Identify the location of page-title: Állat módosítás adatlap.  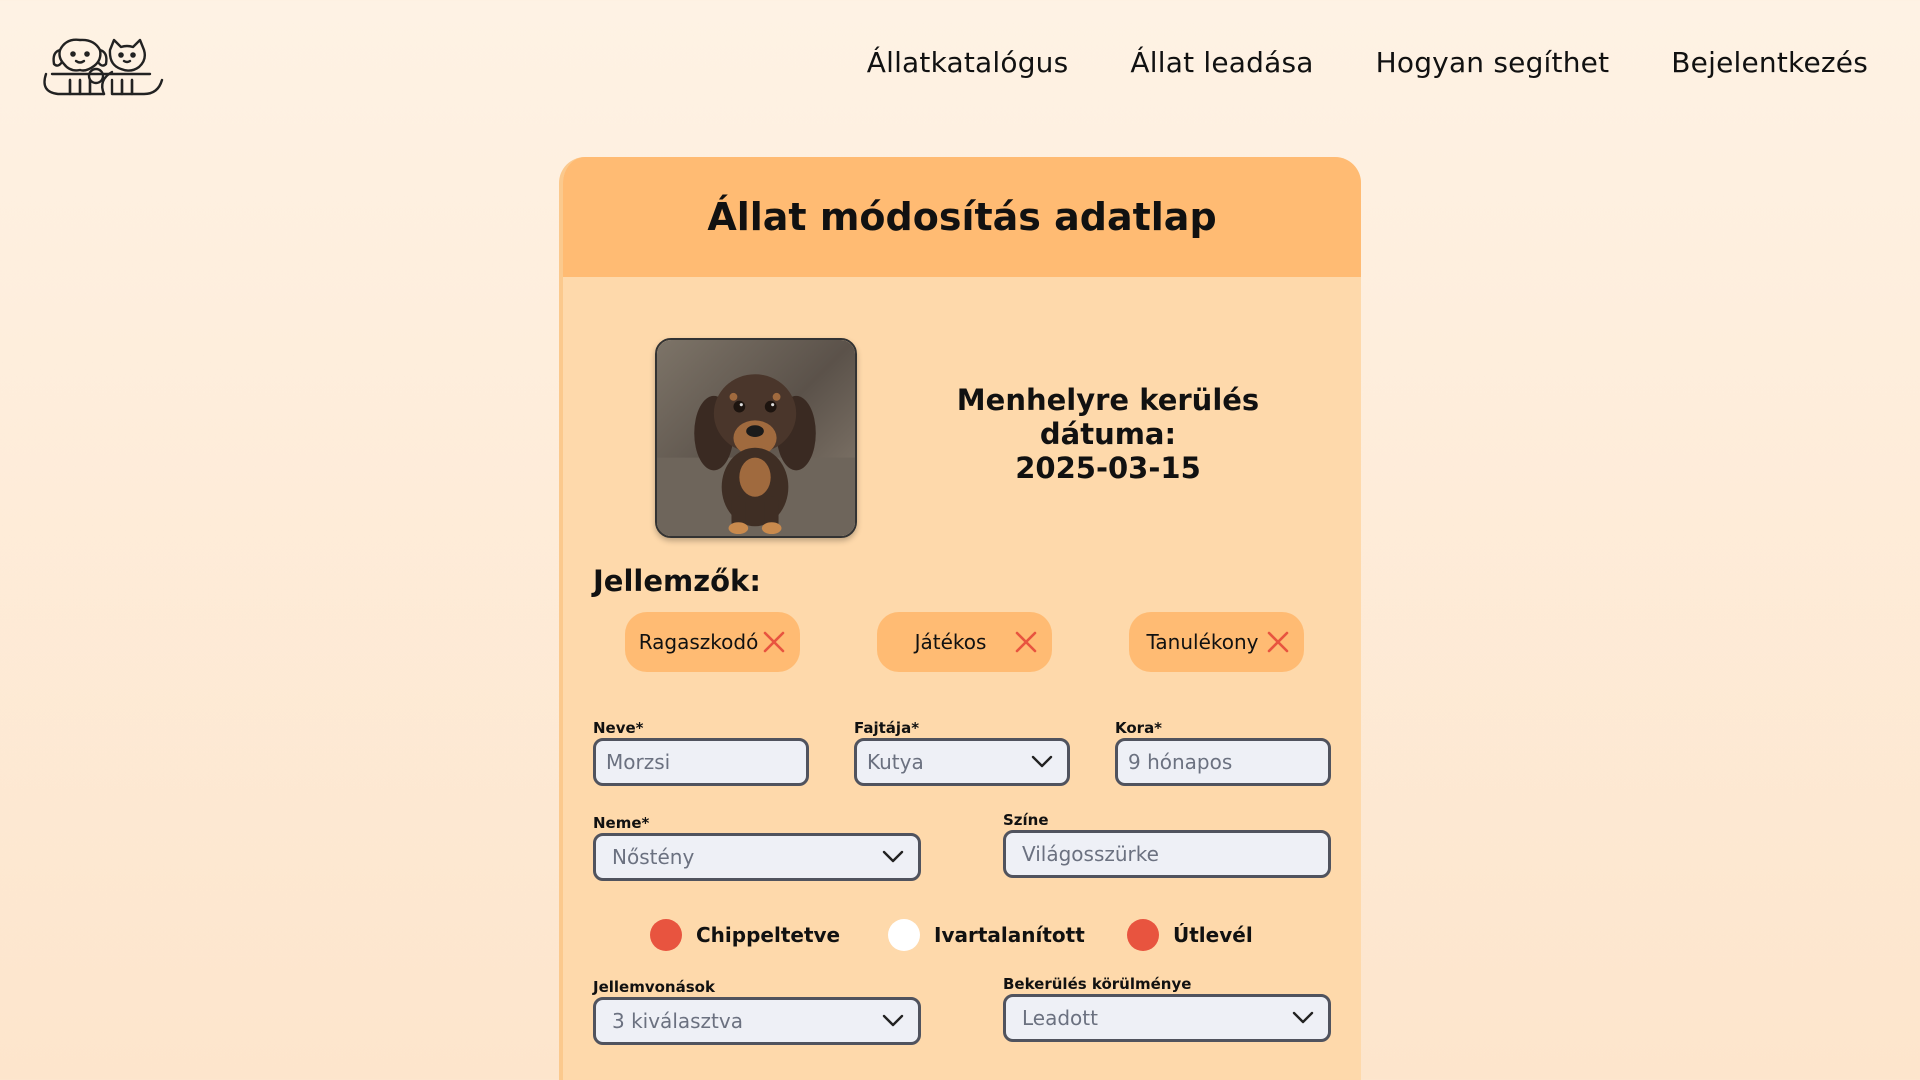
(962, 217).